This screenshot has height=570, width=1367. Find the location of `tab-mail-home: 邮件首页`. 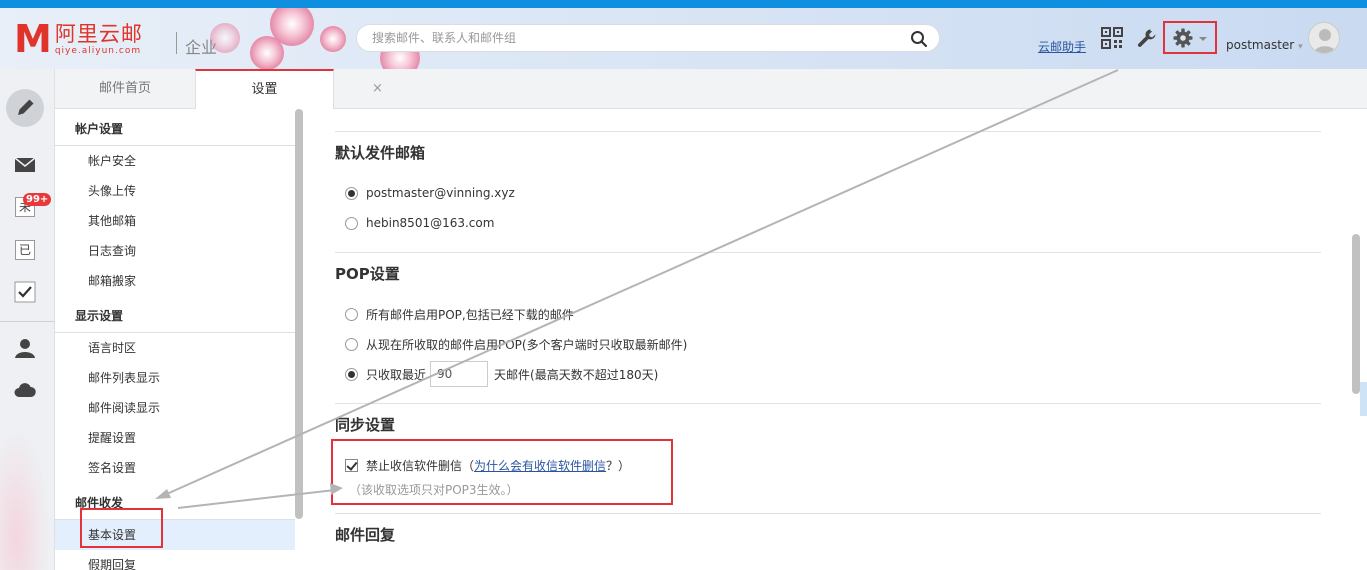

tab-mail-home: 邮件首页 is located at coordinates (125, 89).